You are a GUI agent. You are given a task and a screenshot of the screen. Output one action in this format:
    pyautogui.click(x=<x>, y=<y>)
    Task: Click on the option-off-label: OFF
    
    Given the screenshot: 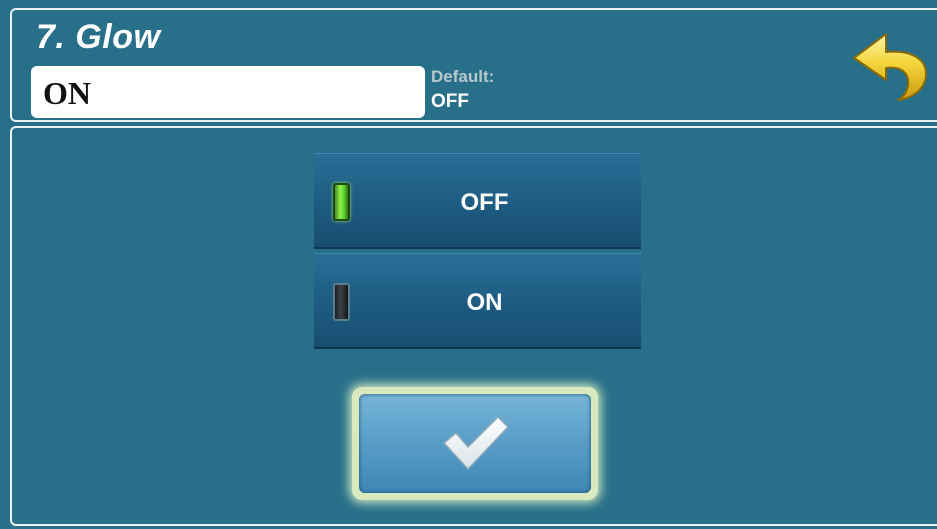 What is the action you would take?
    pyautogui.click(x=484, y=202)
    